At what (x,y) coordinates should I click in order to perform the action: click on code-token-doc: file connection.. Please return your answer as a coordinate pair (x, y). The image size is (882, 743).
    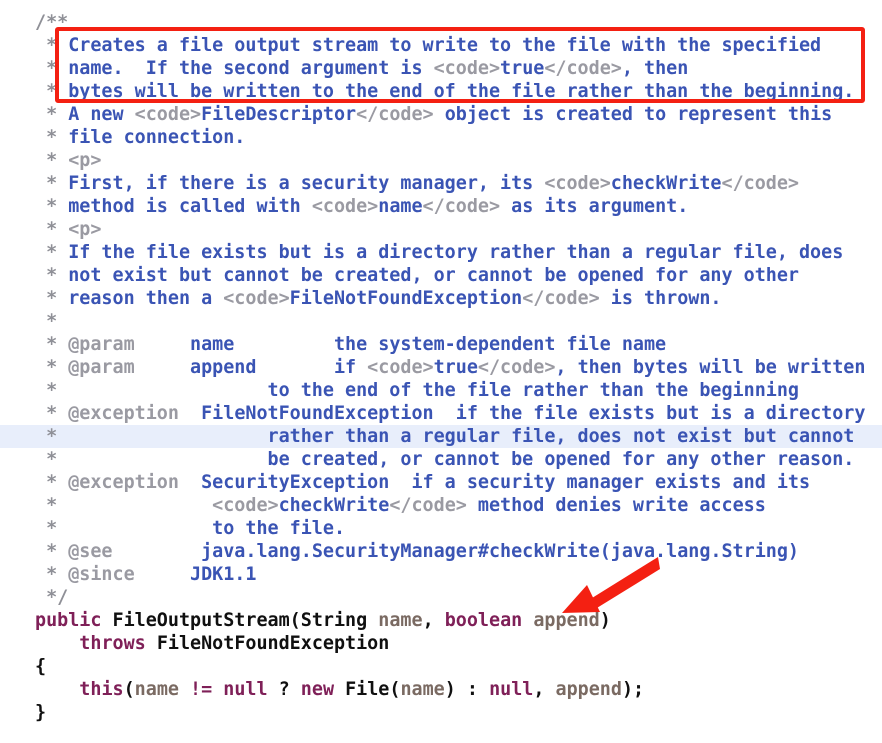
    Looking at the image, I should click on (157, 137).